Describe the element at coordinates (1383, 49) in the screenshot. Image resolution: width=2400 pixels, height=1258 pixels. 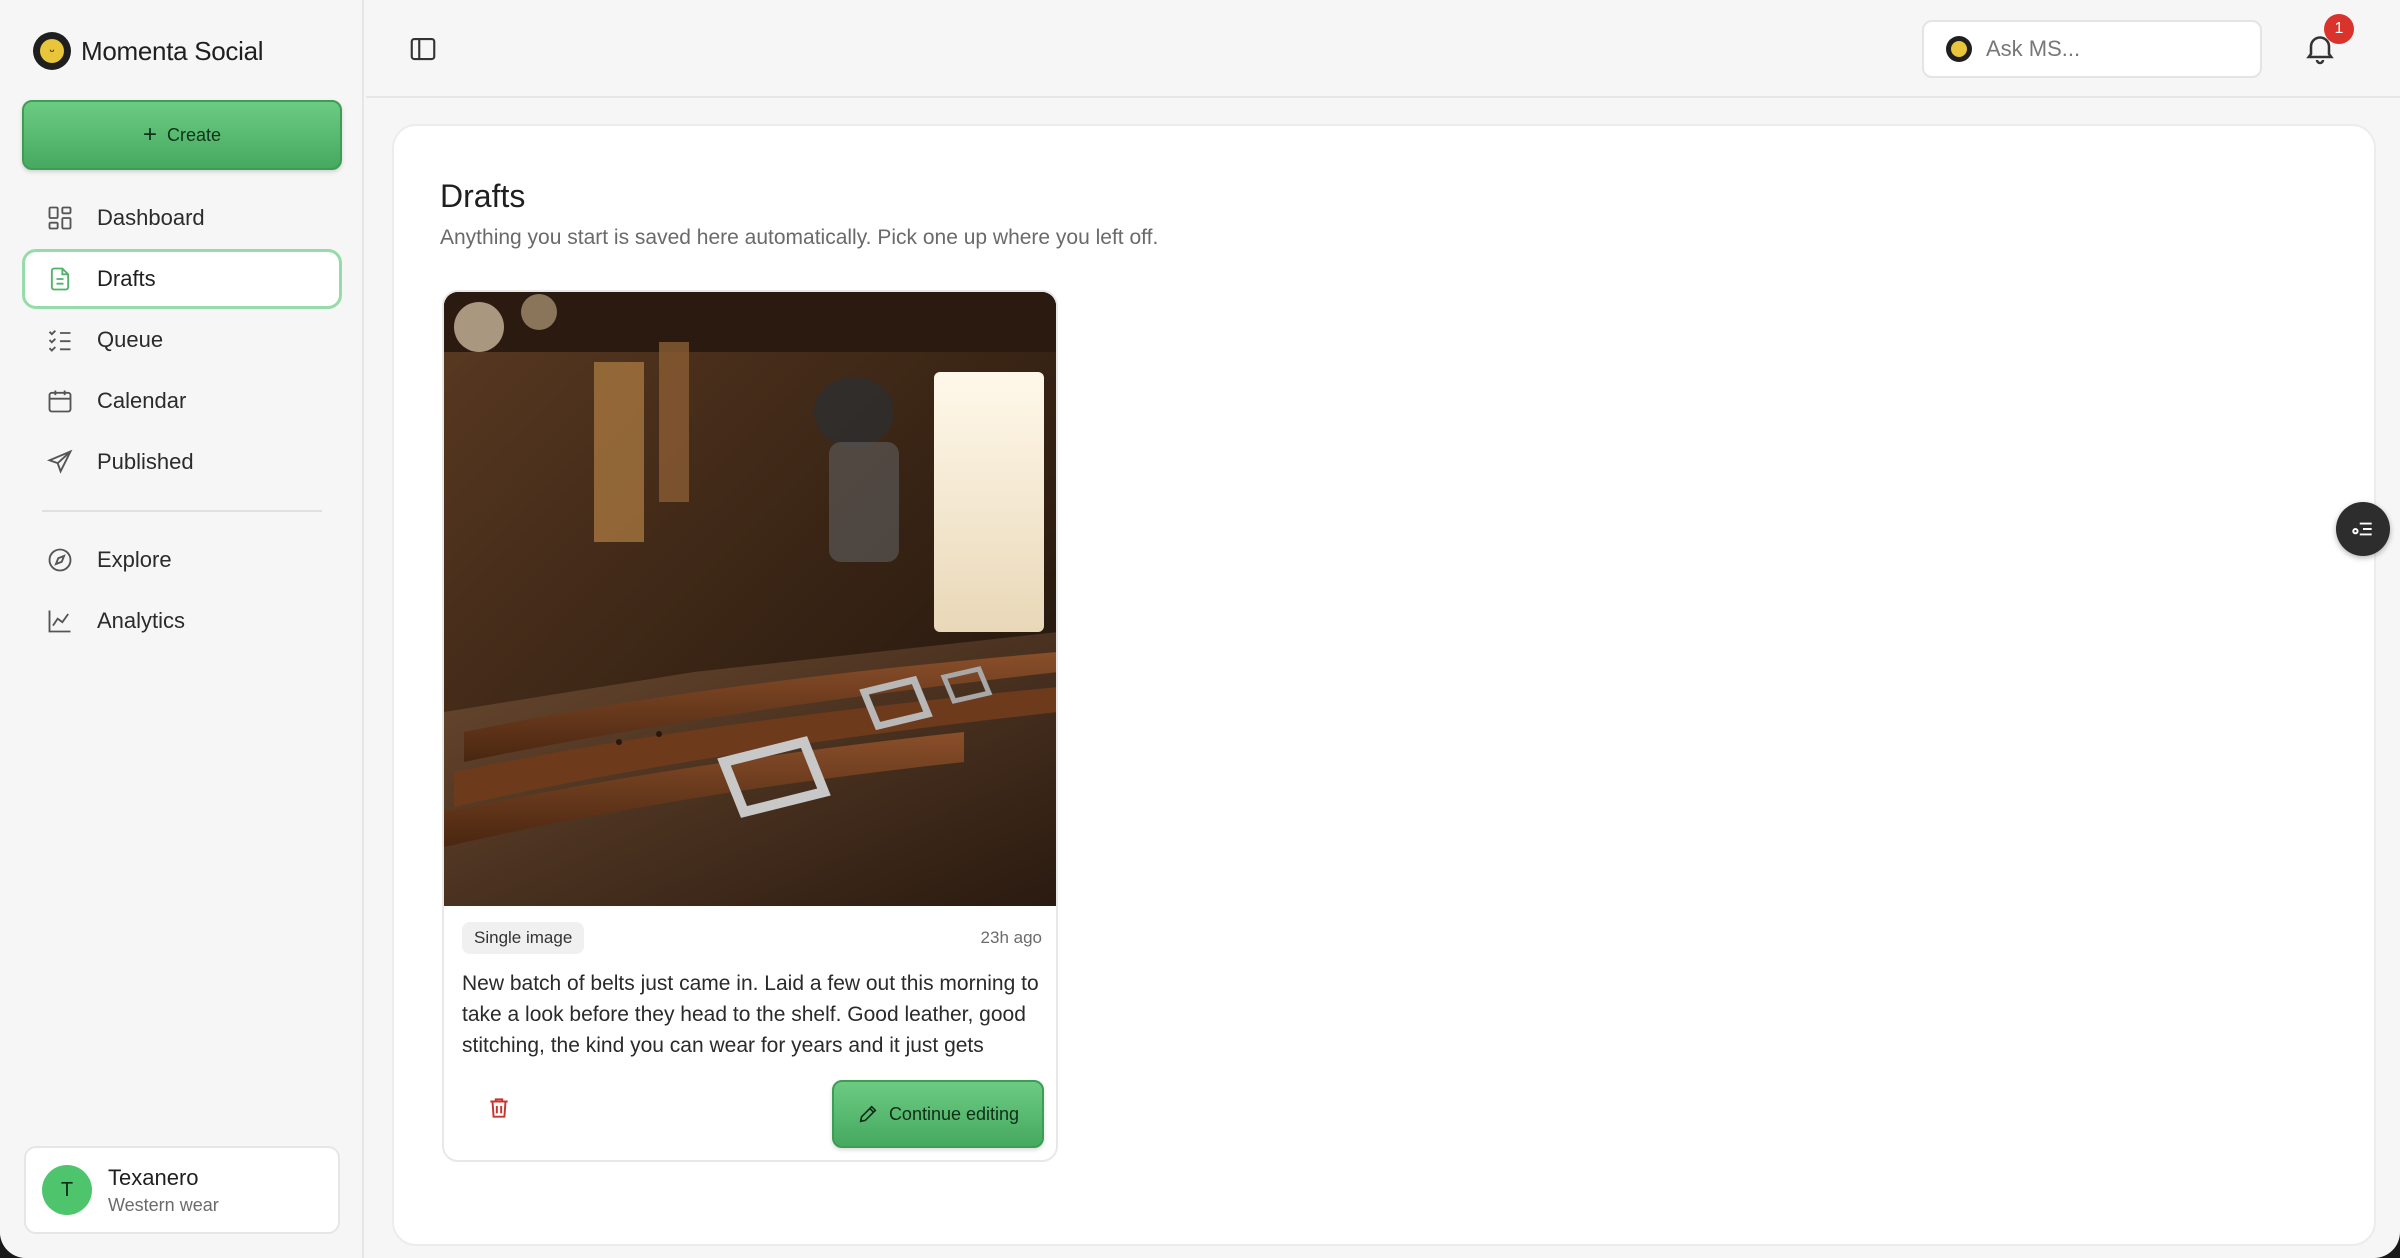
I see `topbar: 1` at that location.